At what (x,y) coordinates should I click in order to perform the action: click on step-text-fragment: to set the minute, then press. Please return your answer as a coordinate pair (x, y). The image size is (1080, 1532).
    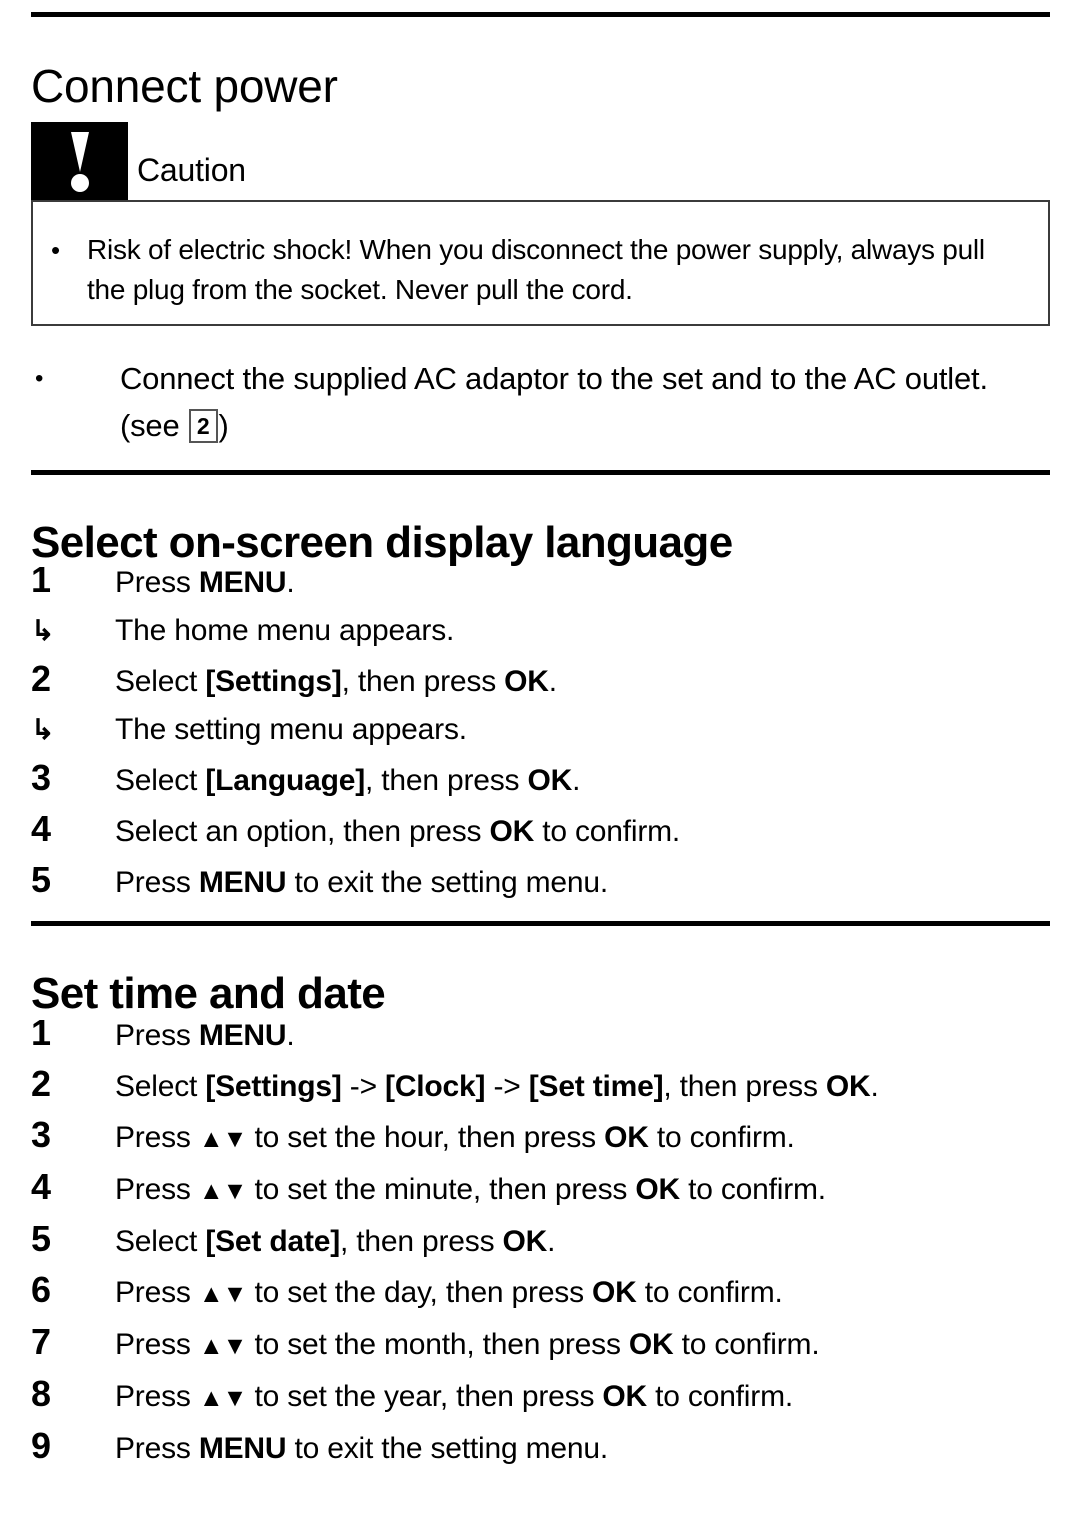
    Looking at the image, I should click on (441, 1189).